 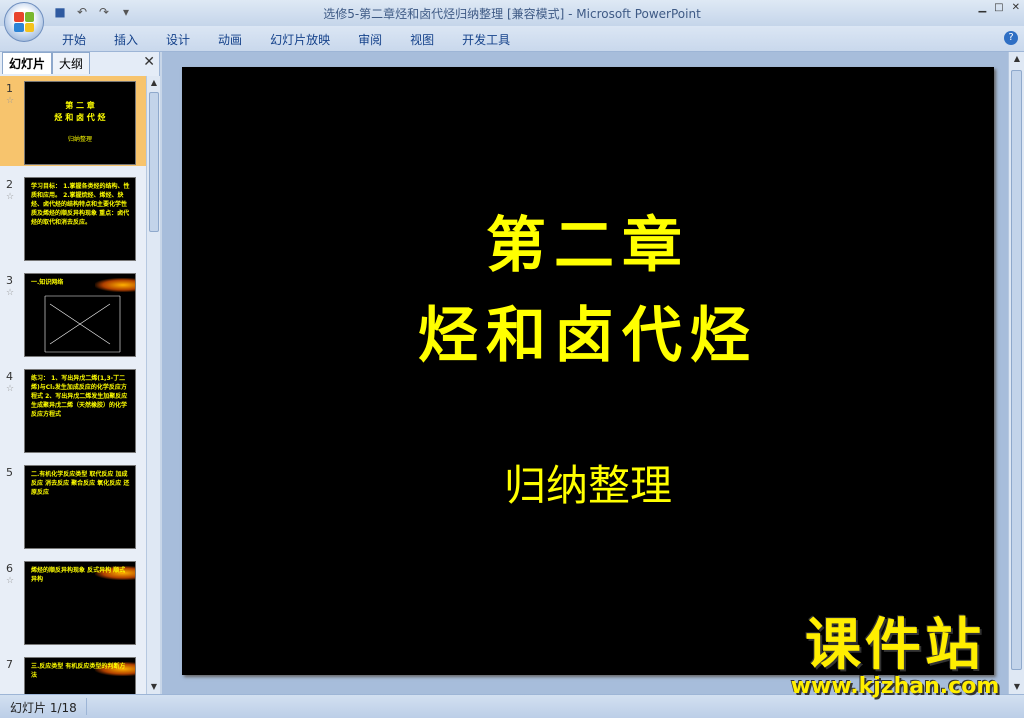 What do you see at coordinates (1016, 7) in the screenshot?
I see `close-icon: ✕` at bounding box center [1016, 7].